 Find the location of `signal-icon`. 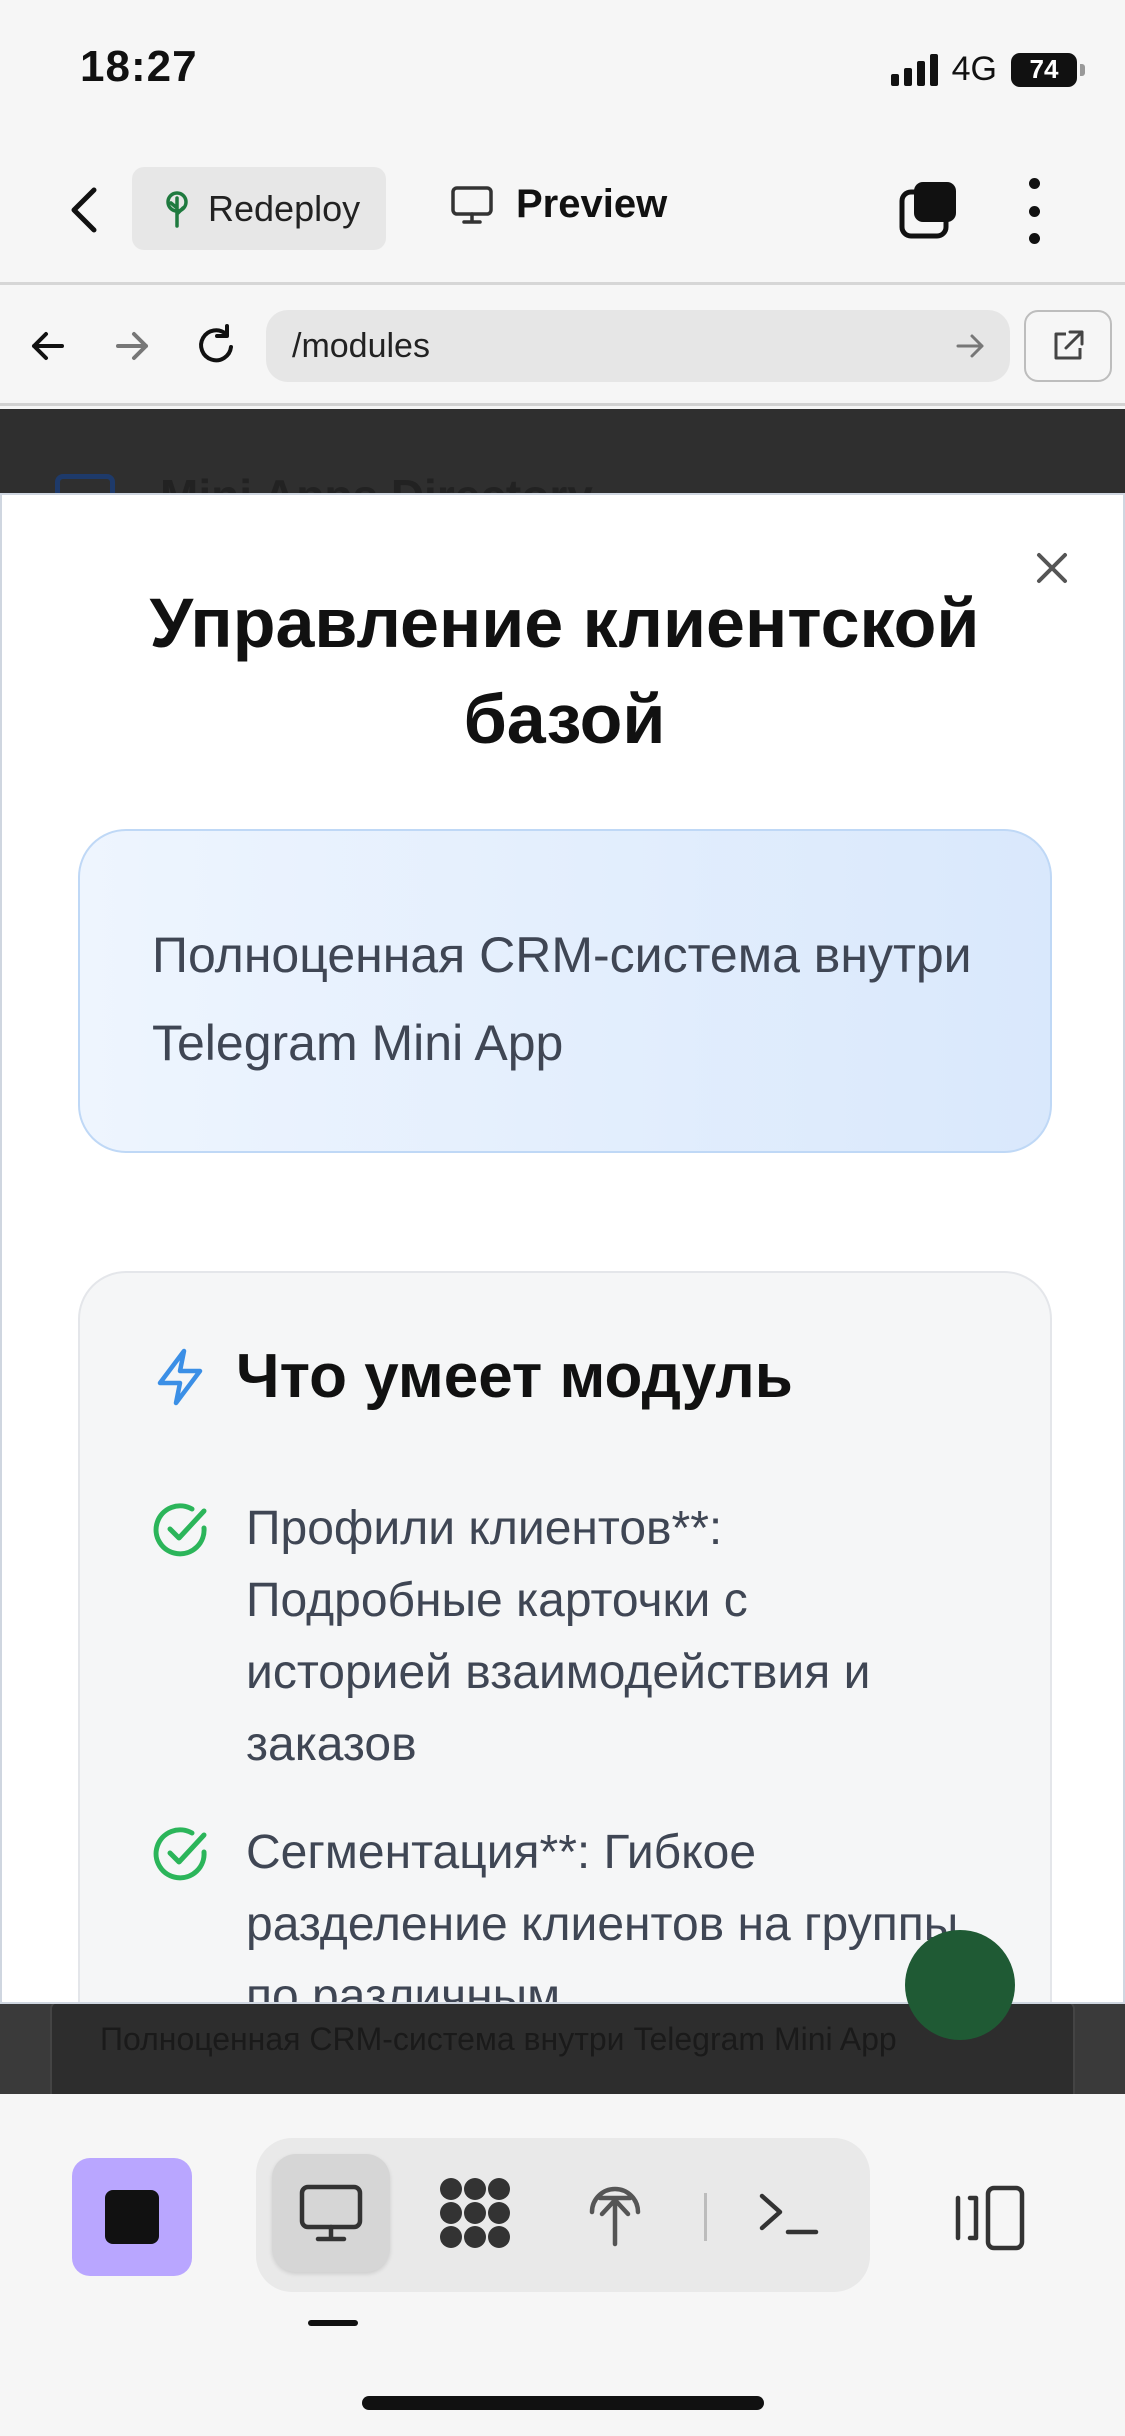

signal-icon is located at coordinates (914, 69).